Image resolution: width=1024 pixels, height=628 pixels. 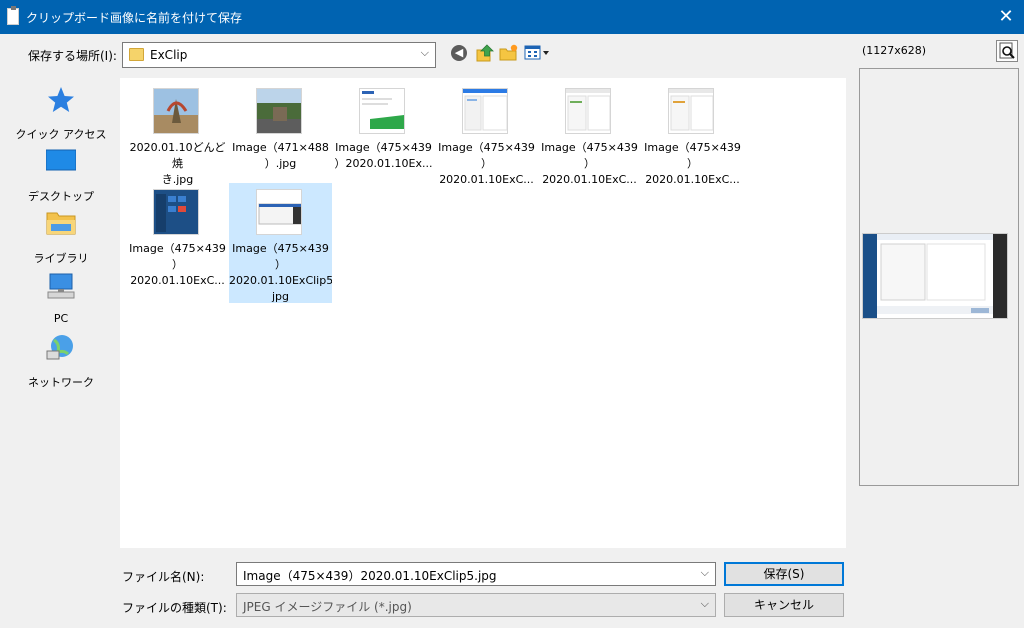 What do you see at coordinates (280, 155) in the screenshot?
I see `file-name: Image（471×488 ）.jpg` at bounding box center [280, 155].